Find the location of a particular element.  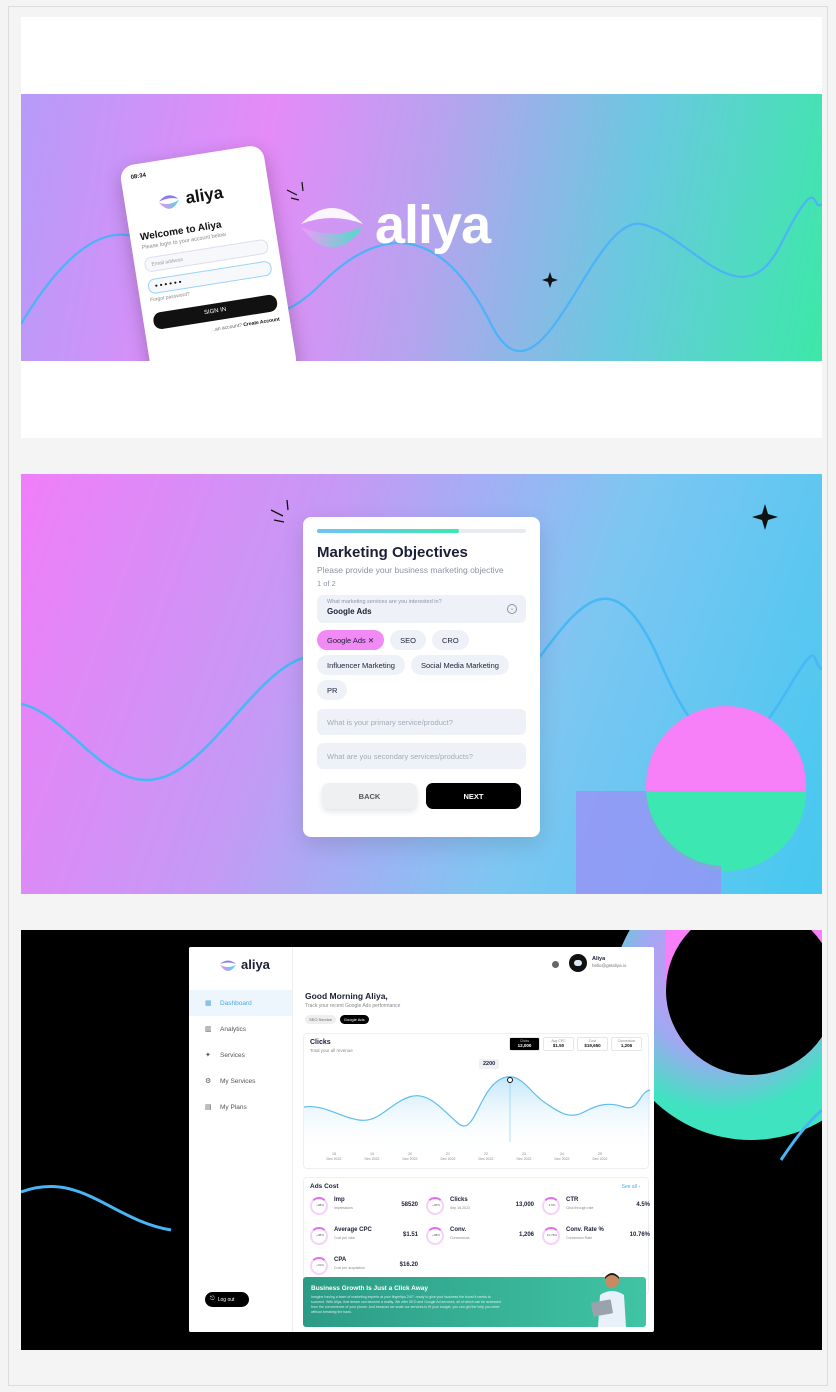

back-button: BACK is located at coordinates (369, 796).